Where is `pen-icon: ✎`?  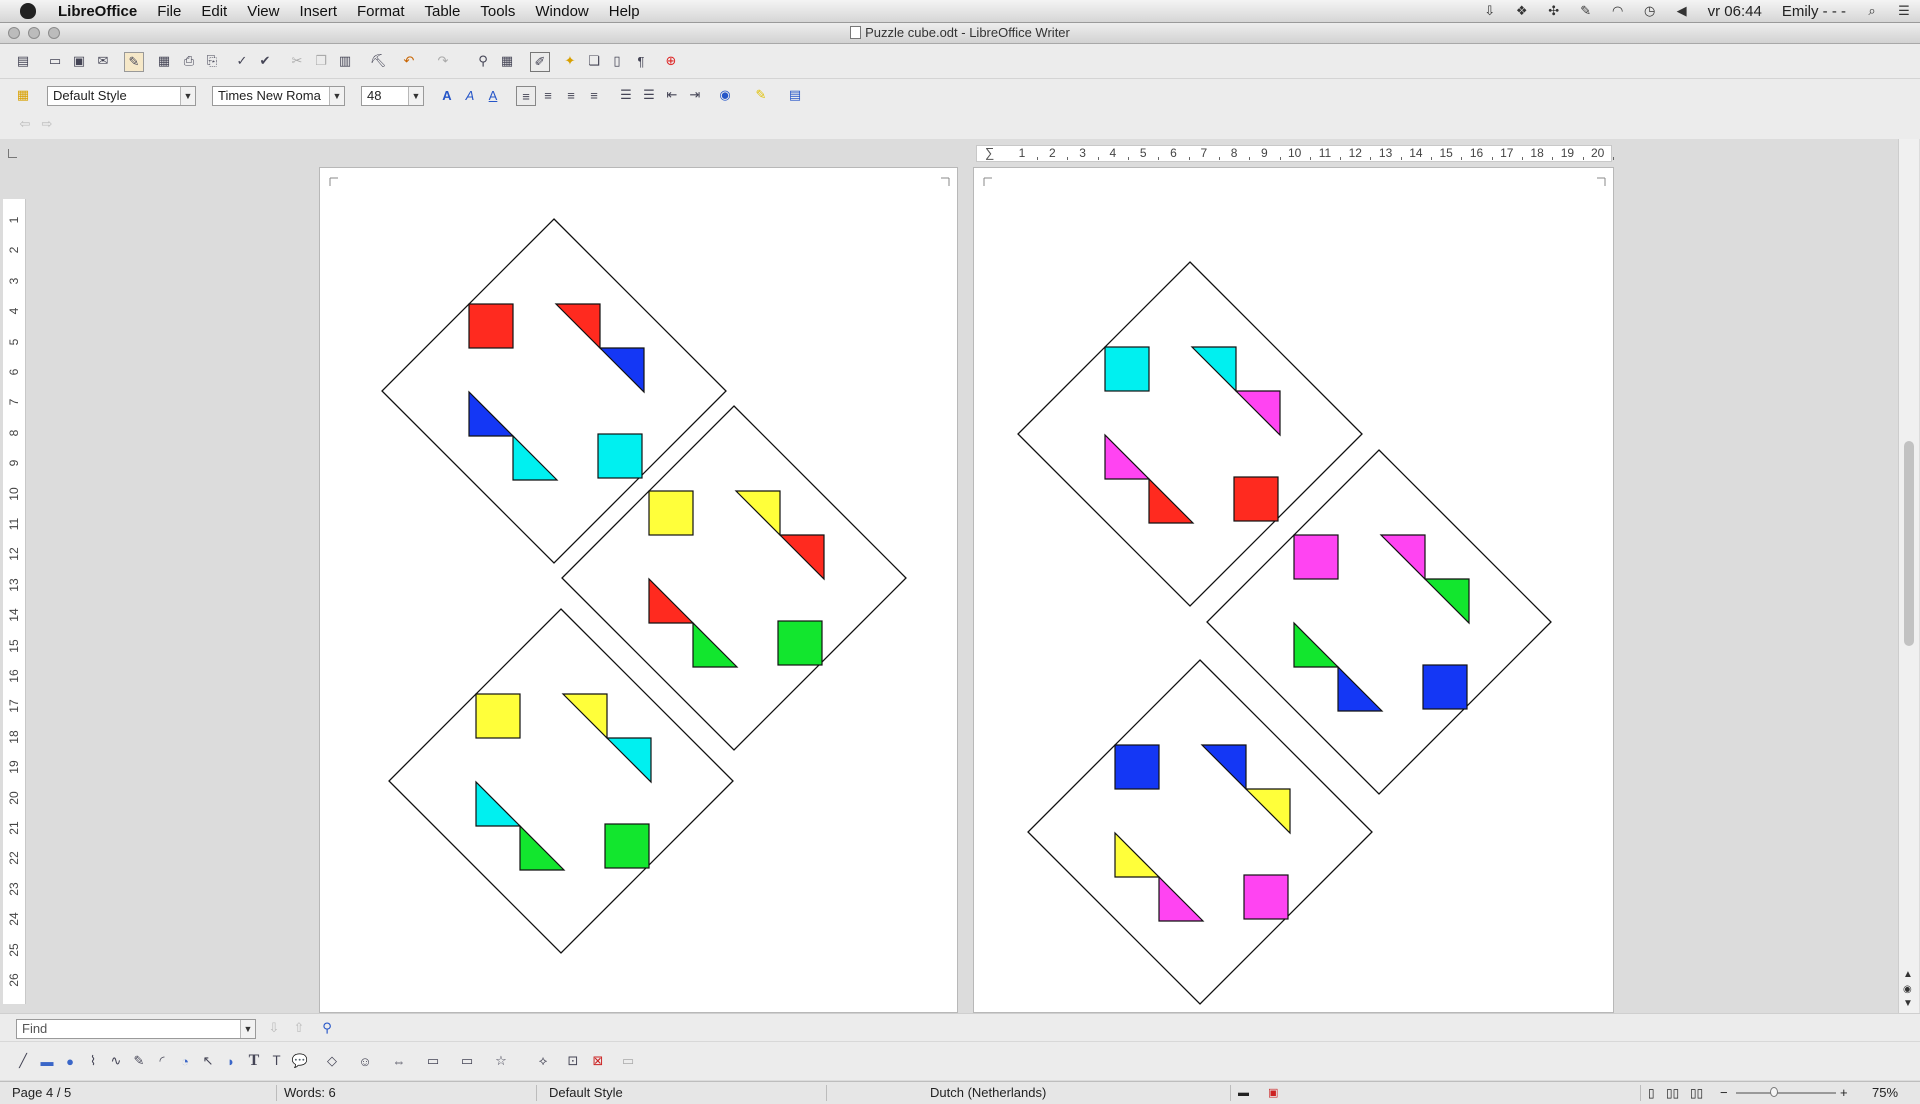
pen-icon: ✎ is located at coordinates (1586, 10).